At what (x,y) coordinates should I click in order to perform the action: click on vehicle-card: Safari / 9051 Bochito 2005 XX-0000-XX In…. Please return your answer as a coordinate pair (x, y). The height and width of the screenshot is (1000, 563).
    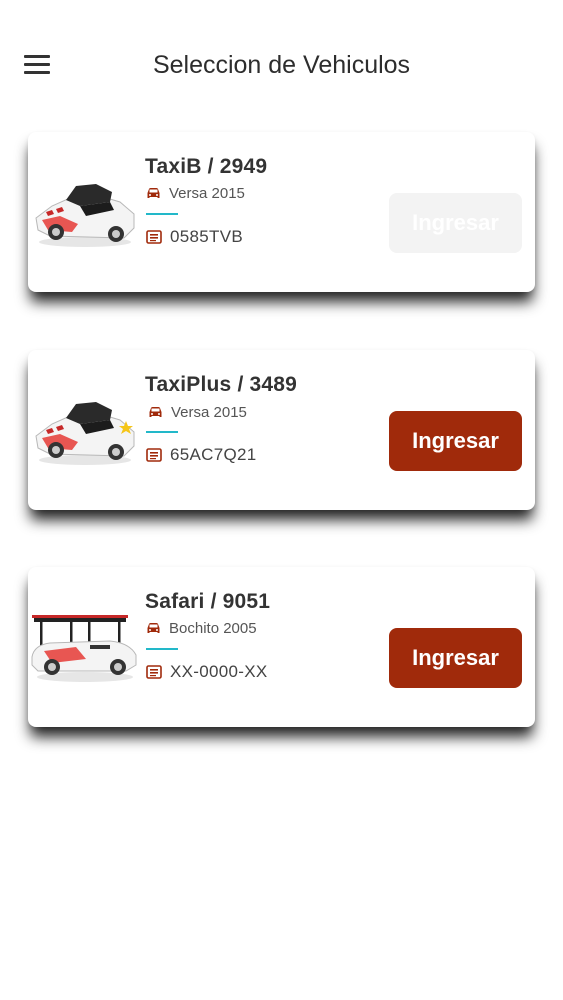
    Looking at the image, I should click on (281, 647).